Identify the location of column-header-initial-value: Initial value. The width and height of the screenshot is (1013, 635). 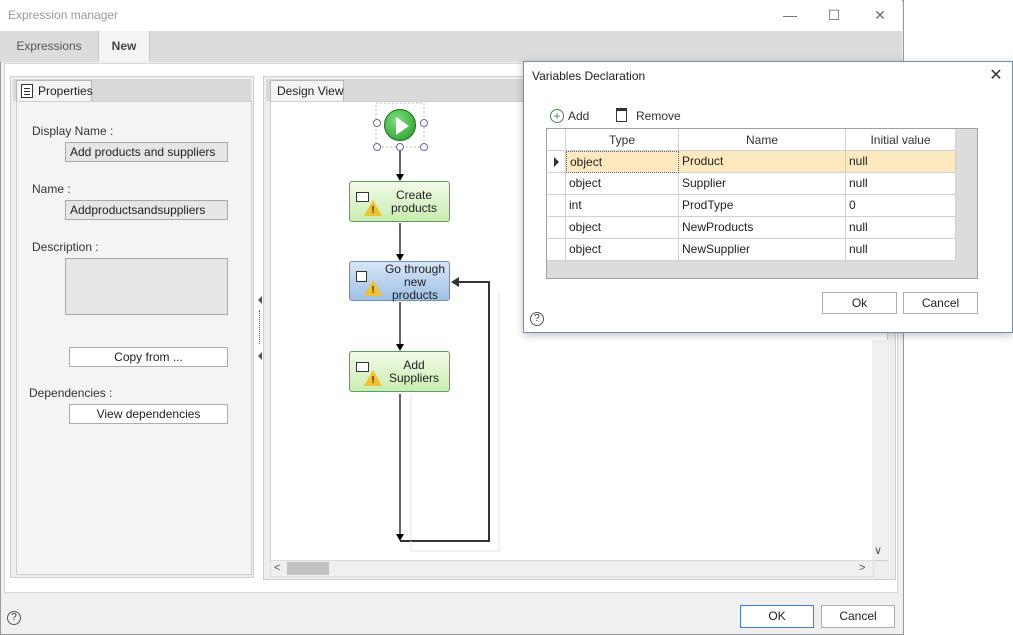
(901, 140).